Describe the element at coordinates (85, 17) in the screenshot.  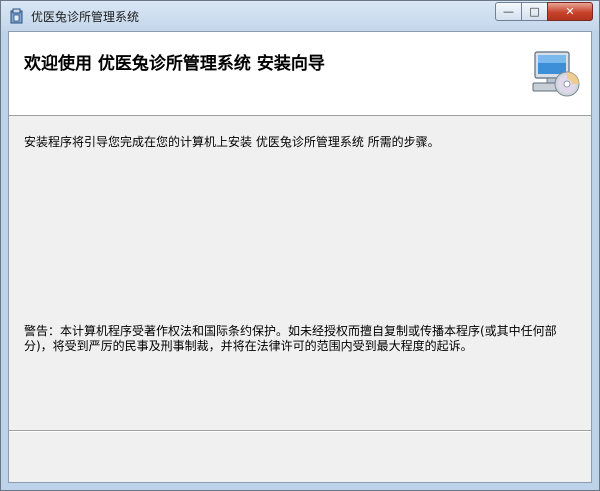
I see `window-title: 优医兔诊所管理系统` at that location.